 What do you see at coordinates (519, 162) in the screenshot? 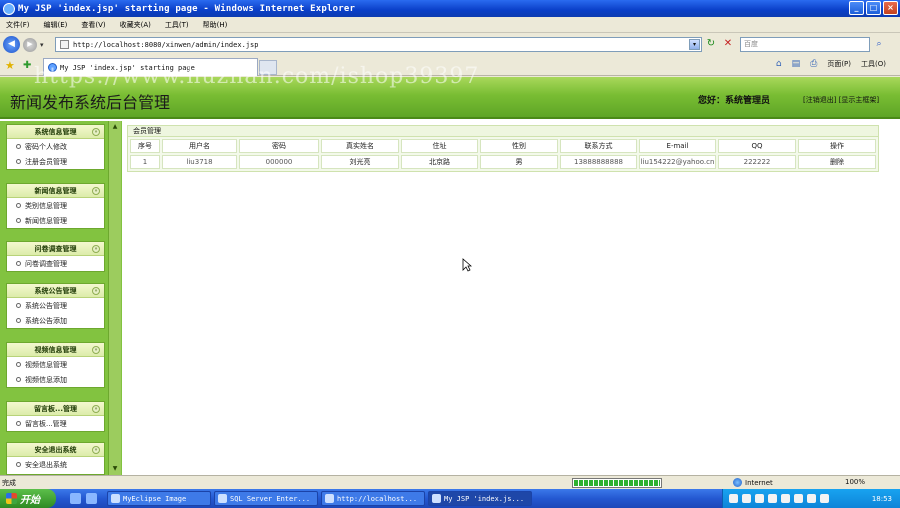
I see `cell-gender: 男` at bounding box center [519, 162].